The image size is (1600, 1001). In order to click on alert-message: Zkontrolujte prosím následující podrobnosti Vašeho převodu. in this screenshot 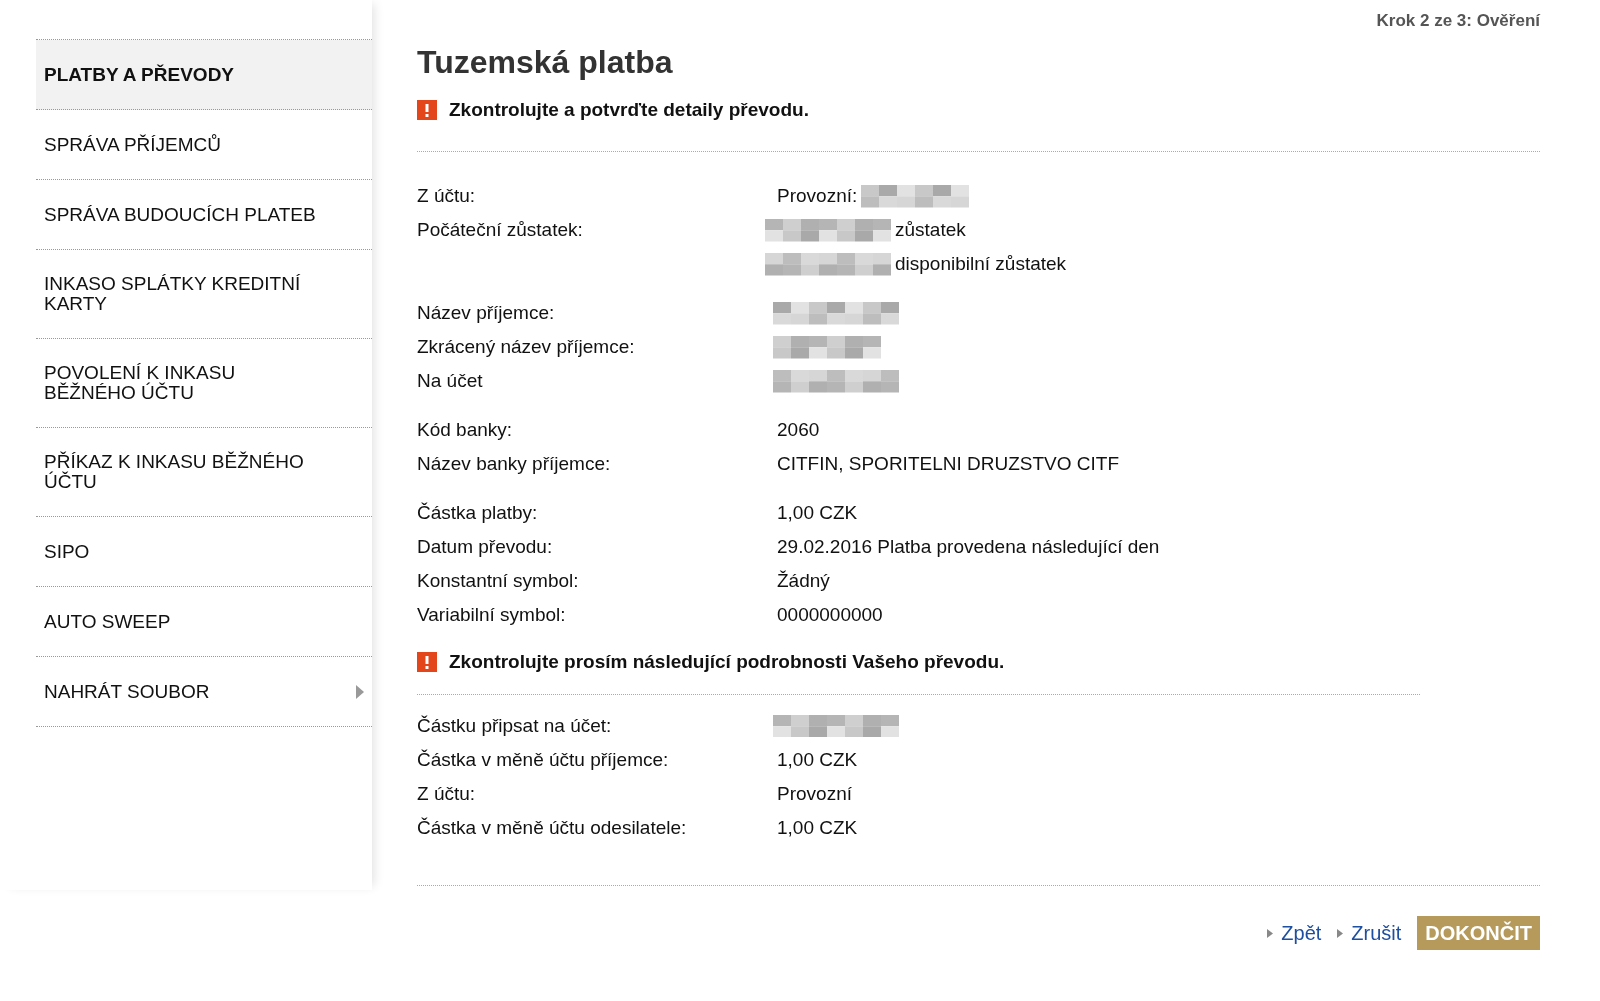, I will do `click(727, 661)`.